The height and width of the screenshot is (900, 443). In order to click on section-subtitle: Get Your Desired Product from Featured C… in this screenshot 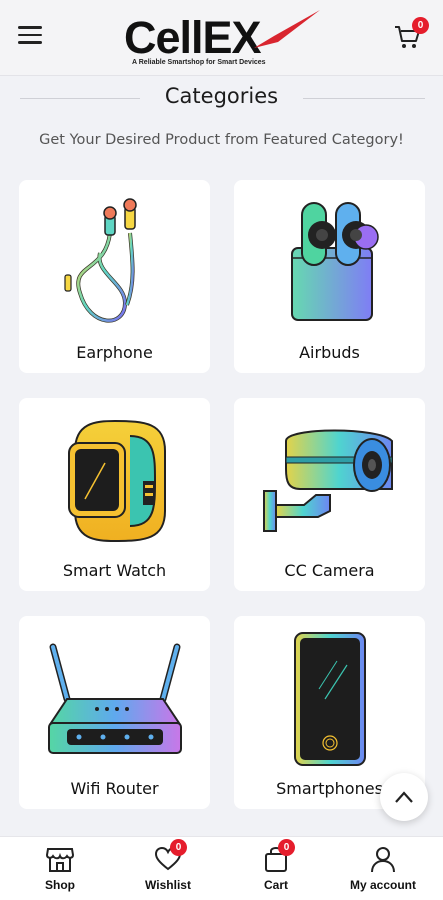, I will do `click(221, 140)`.